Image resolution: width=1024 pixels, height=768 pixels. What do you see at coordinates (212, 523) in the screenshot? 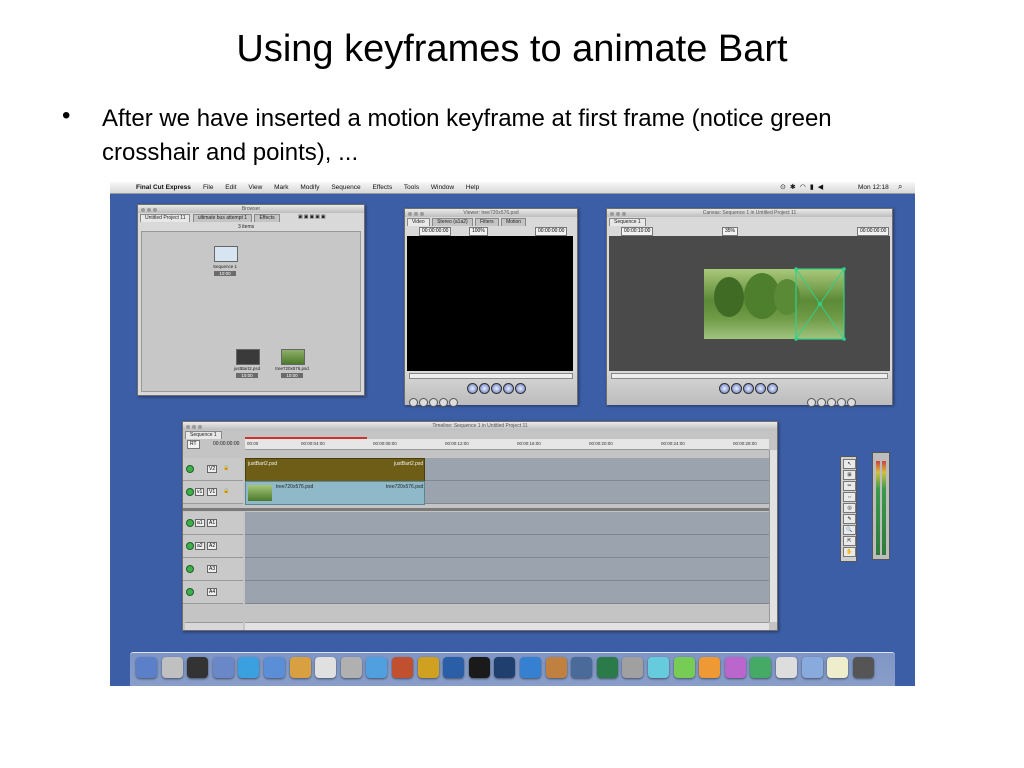
I see `track-destination: A1` at bounding box center [212, 523].